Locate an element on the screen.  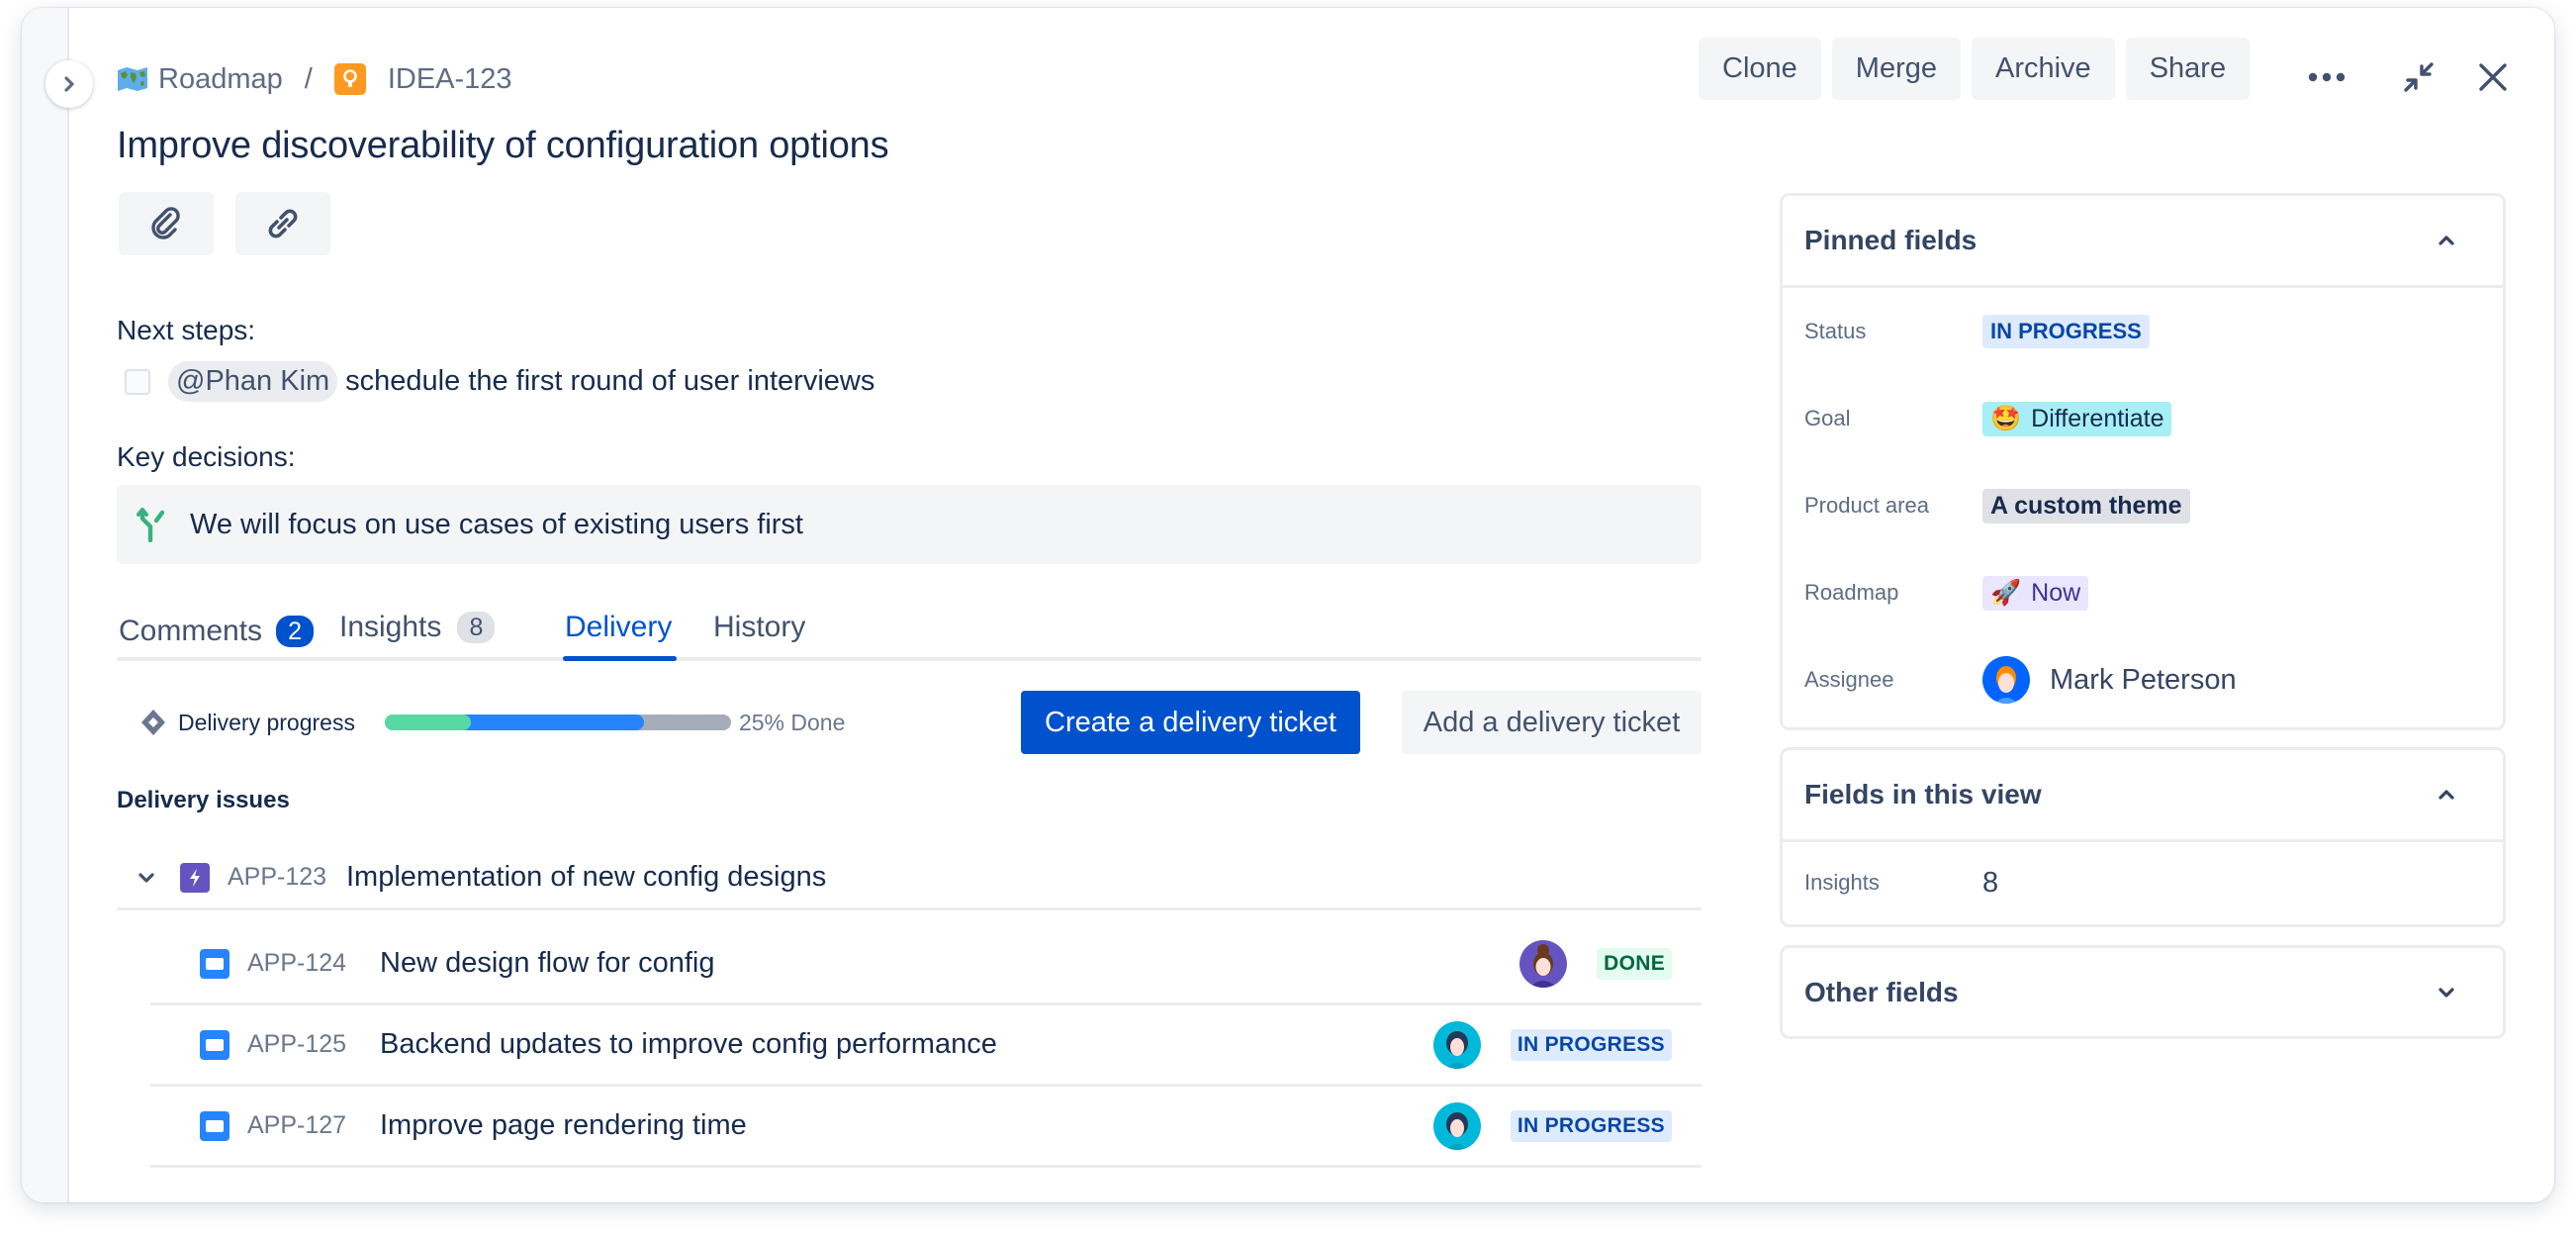
attach-file-button is located at coordinates (166, 223).